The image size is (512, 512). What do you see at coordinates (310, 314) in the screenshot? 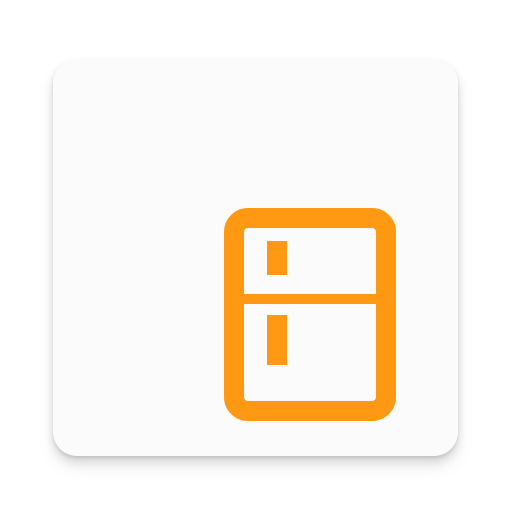
I see `fridge-icon` at bounding box center [310, 314].